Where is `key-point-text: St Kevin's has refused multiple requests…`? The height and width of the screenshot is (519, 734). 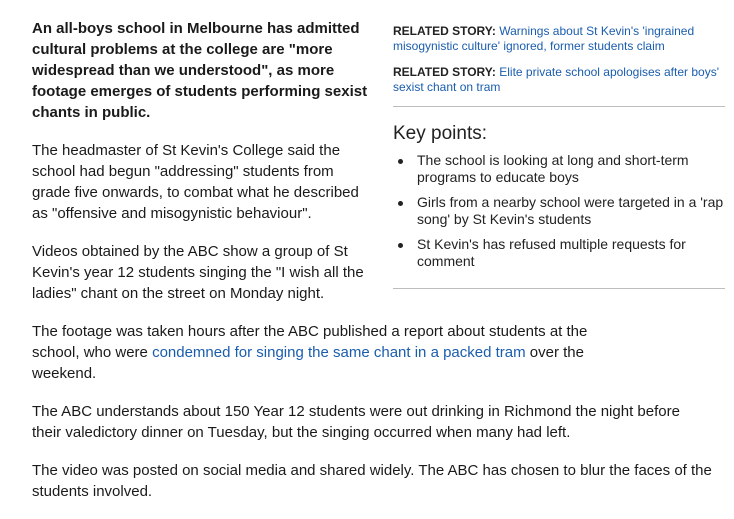 key-point-text: St Kevin's has refused multiple requests… is located at coordinates (551, 252).